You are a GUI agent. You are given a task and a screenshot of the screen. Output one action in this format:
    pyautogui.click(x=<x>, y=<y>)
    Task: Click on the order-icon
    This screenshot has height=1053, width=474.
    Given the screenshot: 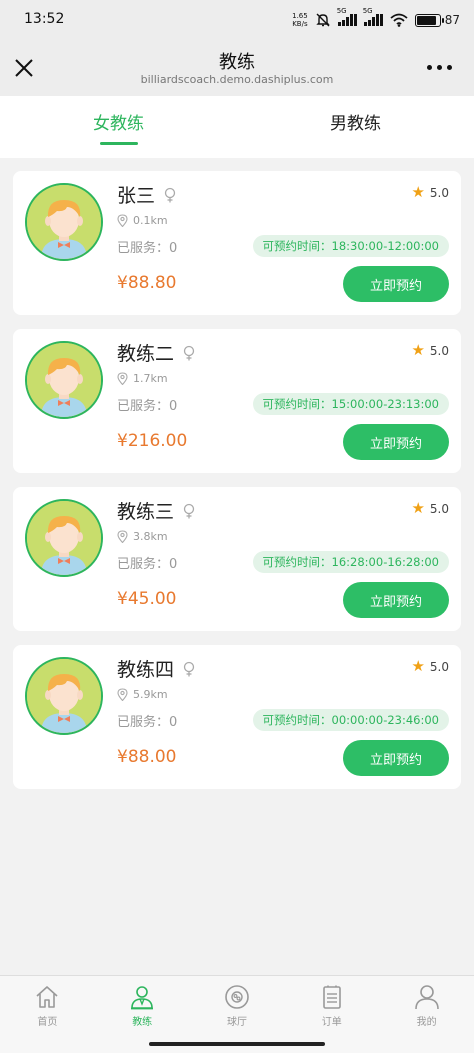 What is the action you would take?
    pyautogui.click(x=331, y=997)
    